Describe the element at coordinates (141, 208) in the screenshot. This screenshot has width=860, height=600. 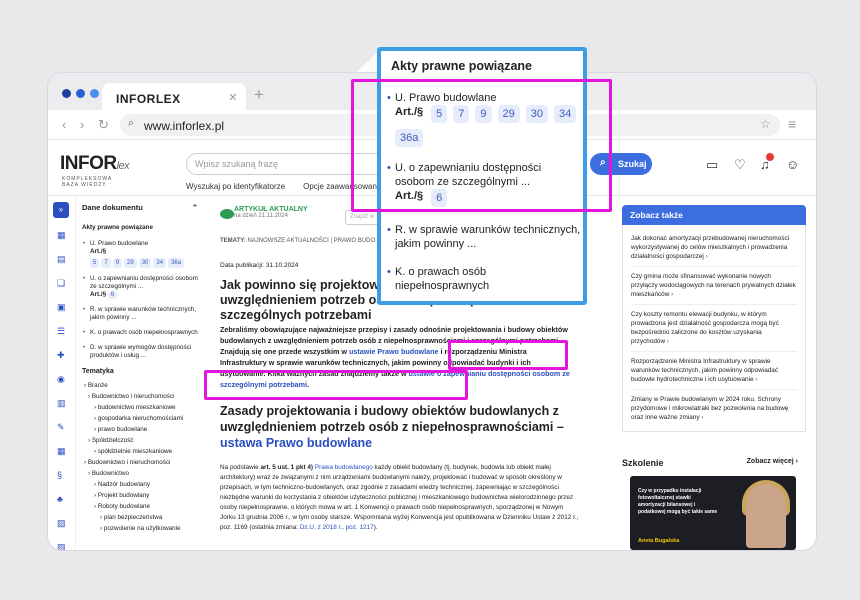
I see `document-data-header: Dane dokumentu ⌃` at that location.